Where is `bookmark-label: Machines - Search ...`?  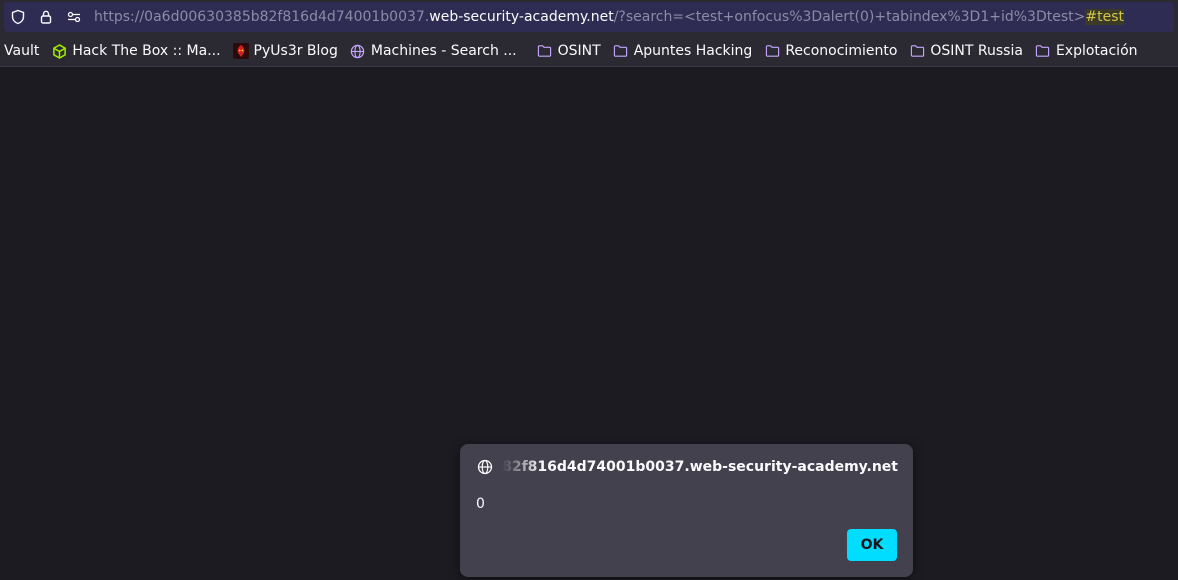
bookmark-label: Machines - Search ... is located at coordinates (443, 51).